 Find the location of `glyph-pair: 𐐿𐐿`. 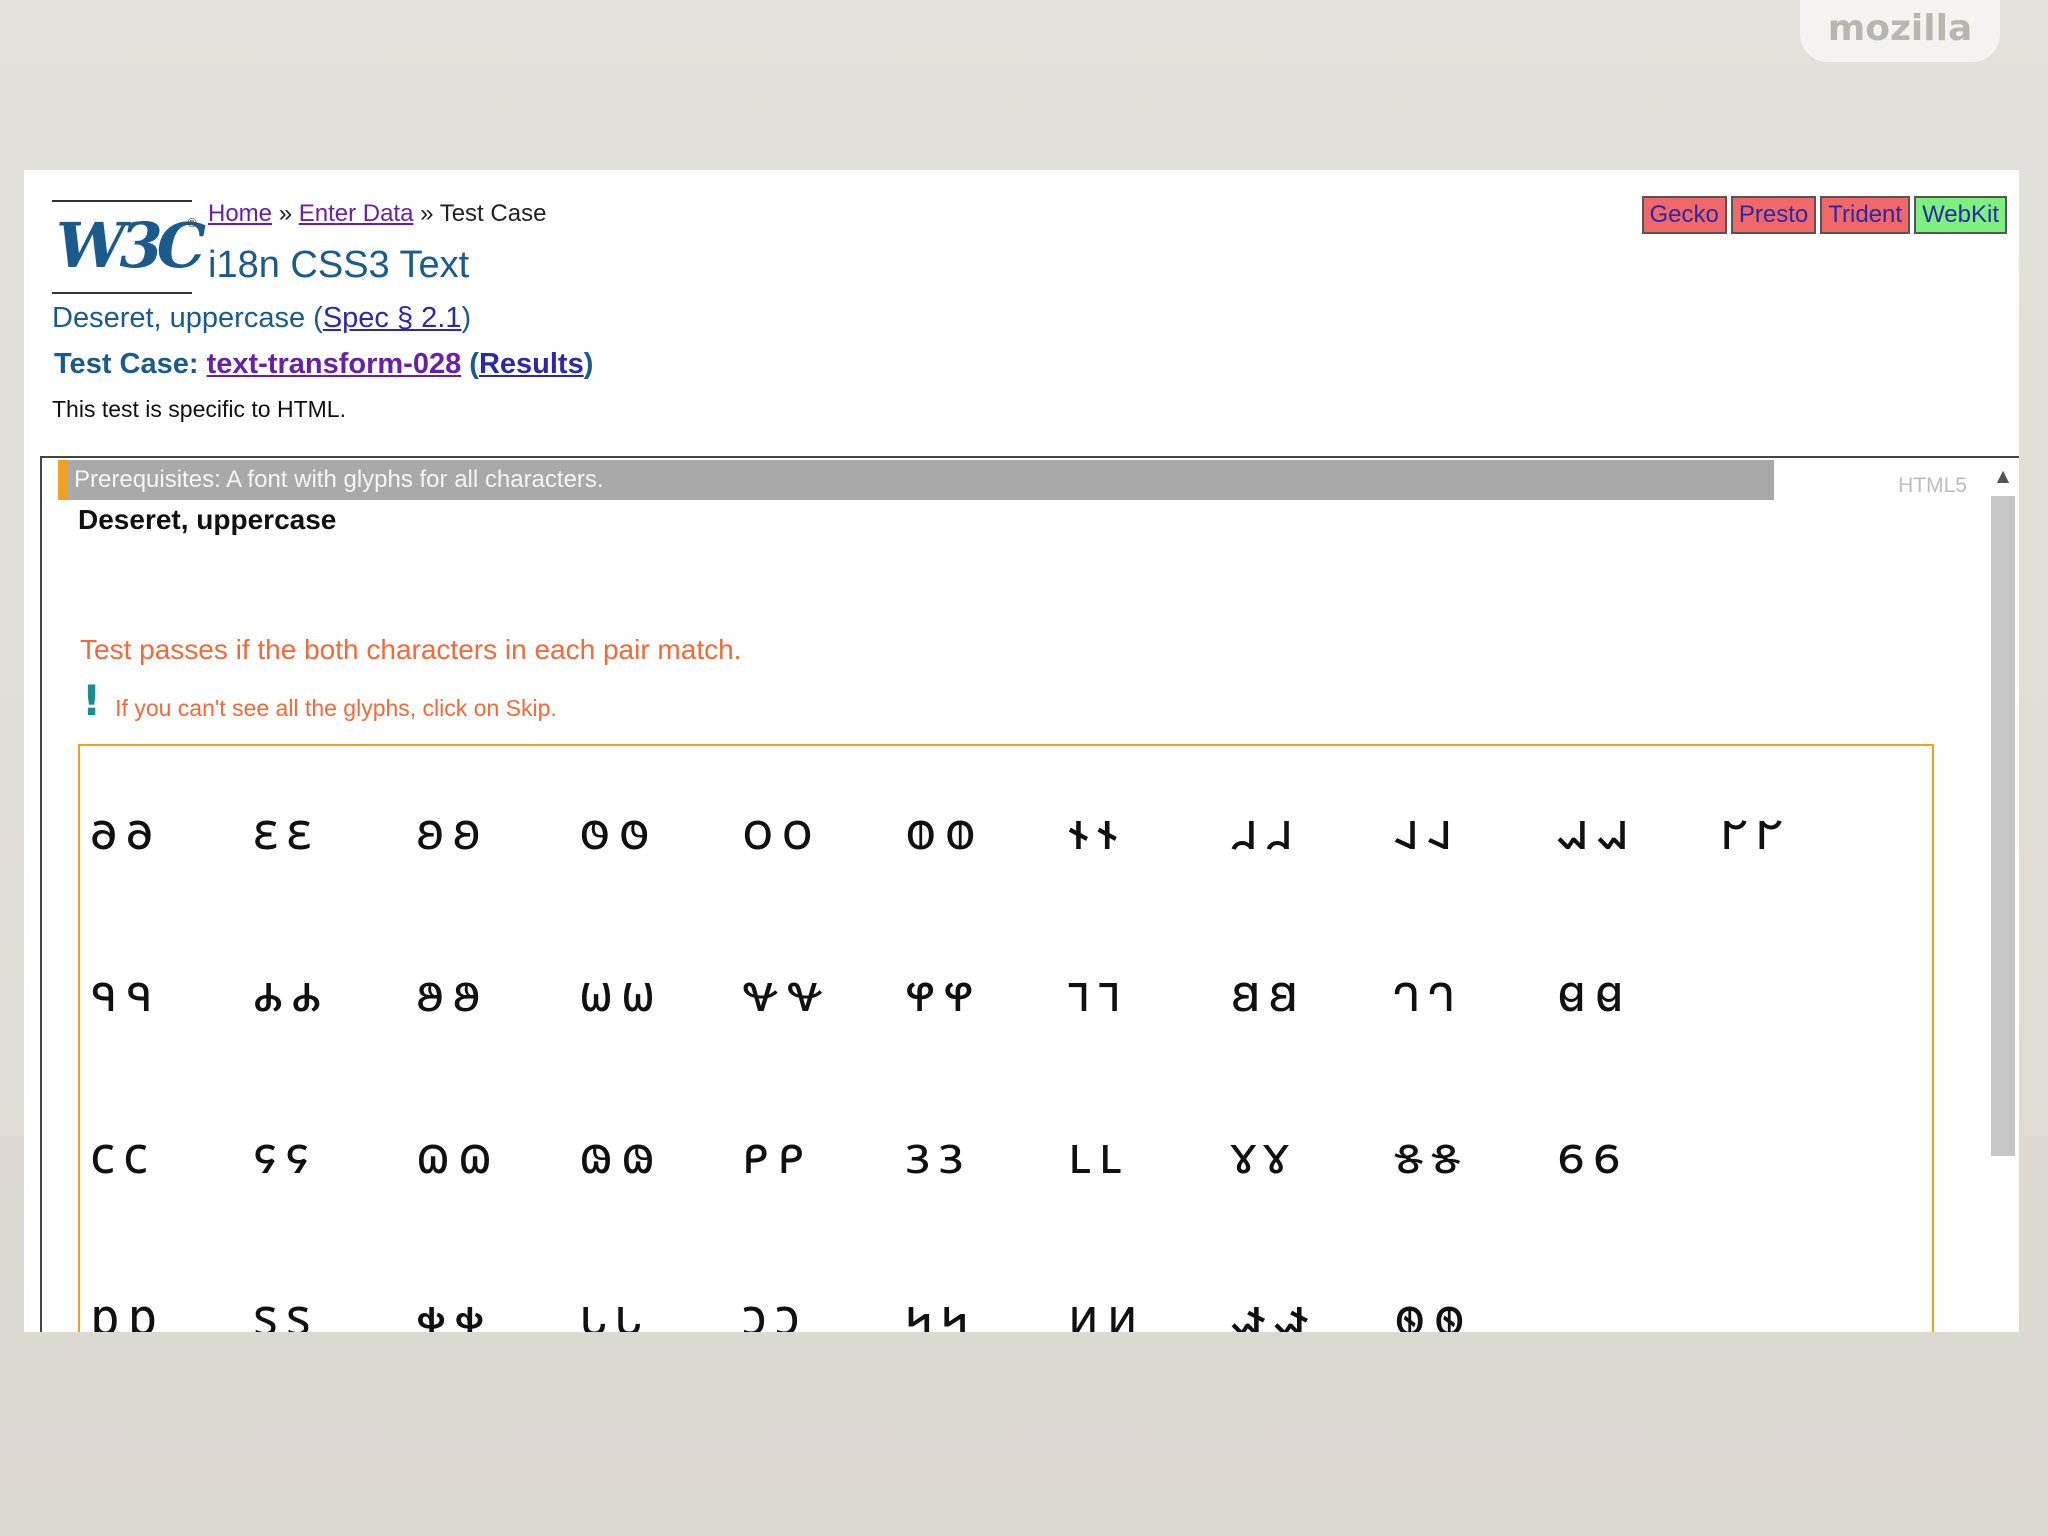

glyph-pair: 𐐿𐐿 is located at coordinates (458, 1155).